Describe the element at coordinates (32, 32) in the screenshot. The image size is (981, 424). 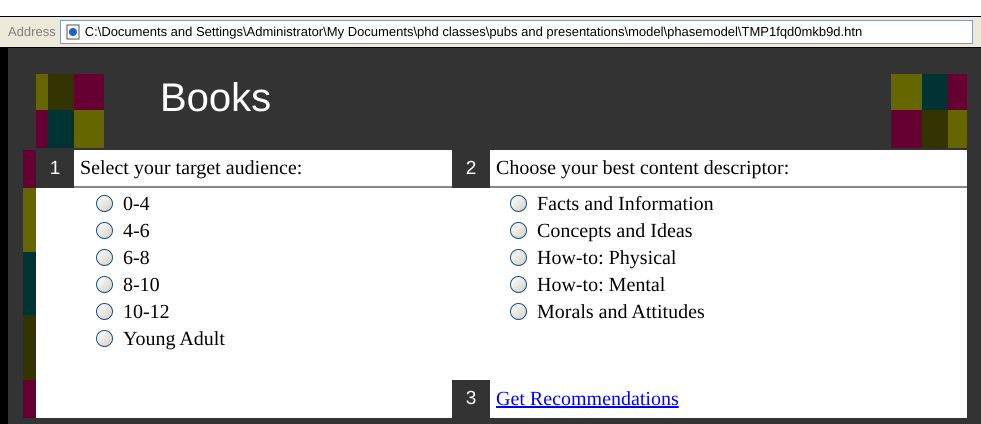
I see `address-label: Address` at that location.